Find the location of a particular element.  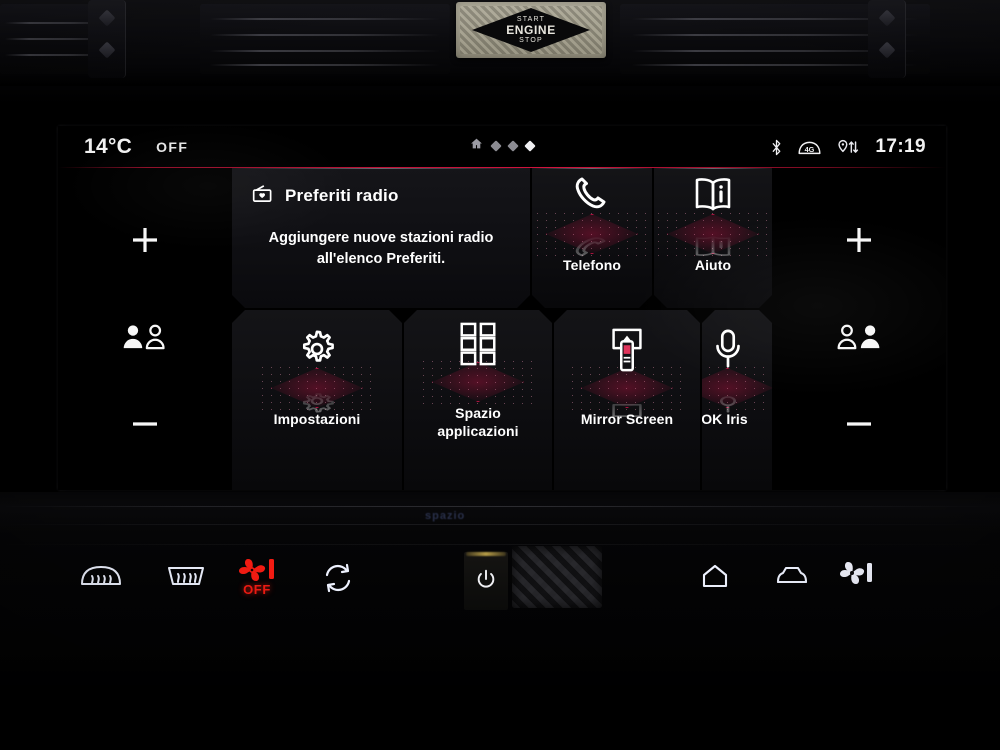

gear-settings-icon is located at coordinates (317, 351).